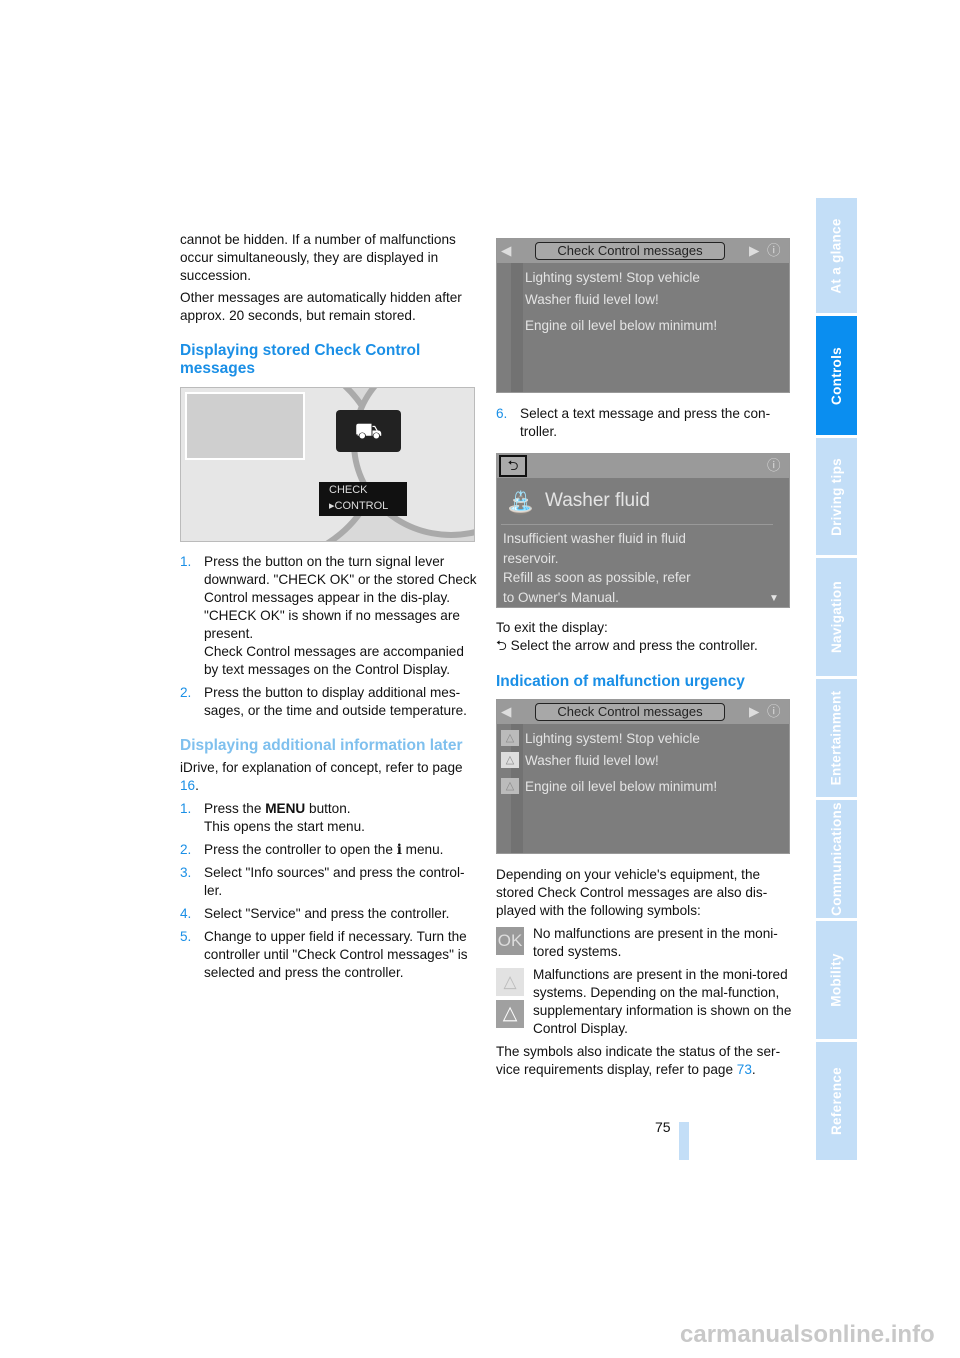 This screenshot has height=1358, width=960. What do you see at coordinates (359, 506) in the screenshot?
I see `cluster-control: ▸CONTROL` at bounding box center [359, 506].